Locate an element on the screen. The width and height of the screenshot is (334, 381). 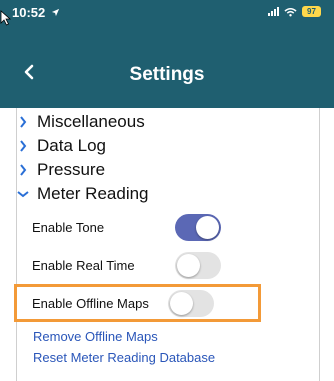
menu-item-miscellaneous: Miscellaneous is located at coordinates (168, 122).